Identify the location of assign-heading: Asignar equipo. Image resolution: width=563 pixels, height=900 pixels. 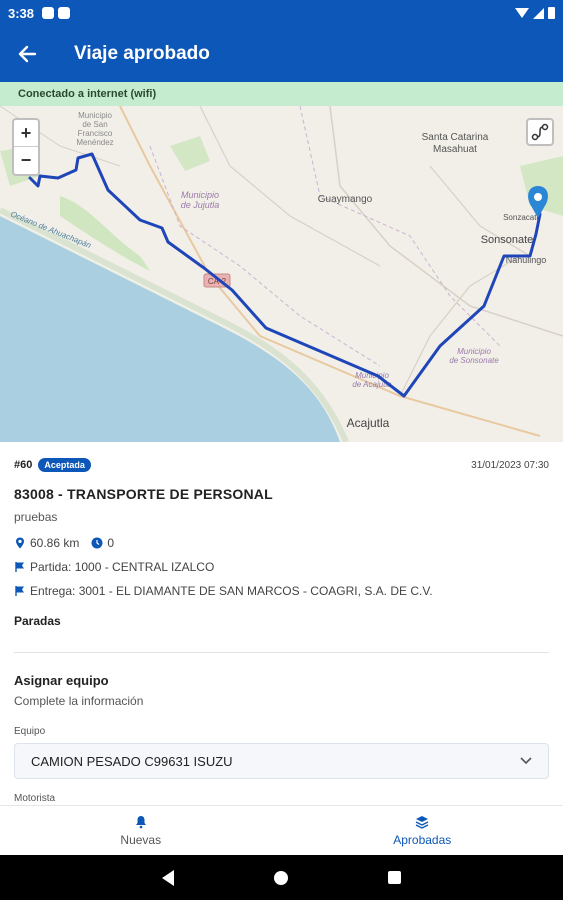
(61, 680).